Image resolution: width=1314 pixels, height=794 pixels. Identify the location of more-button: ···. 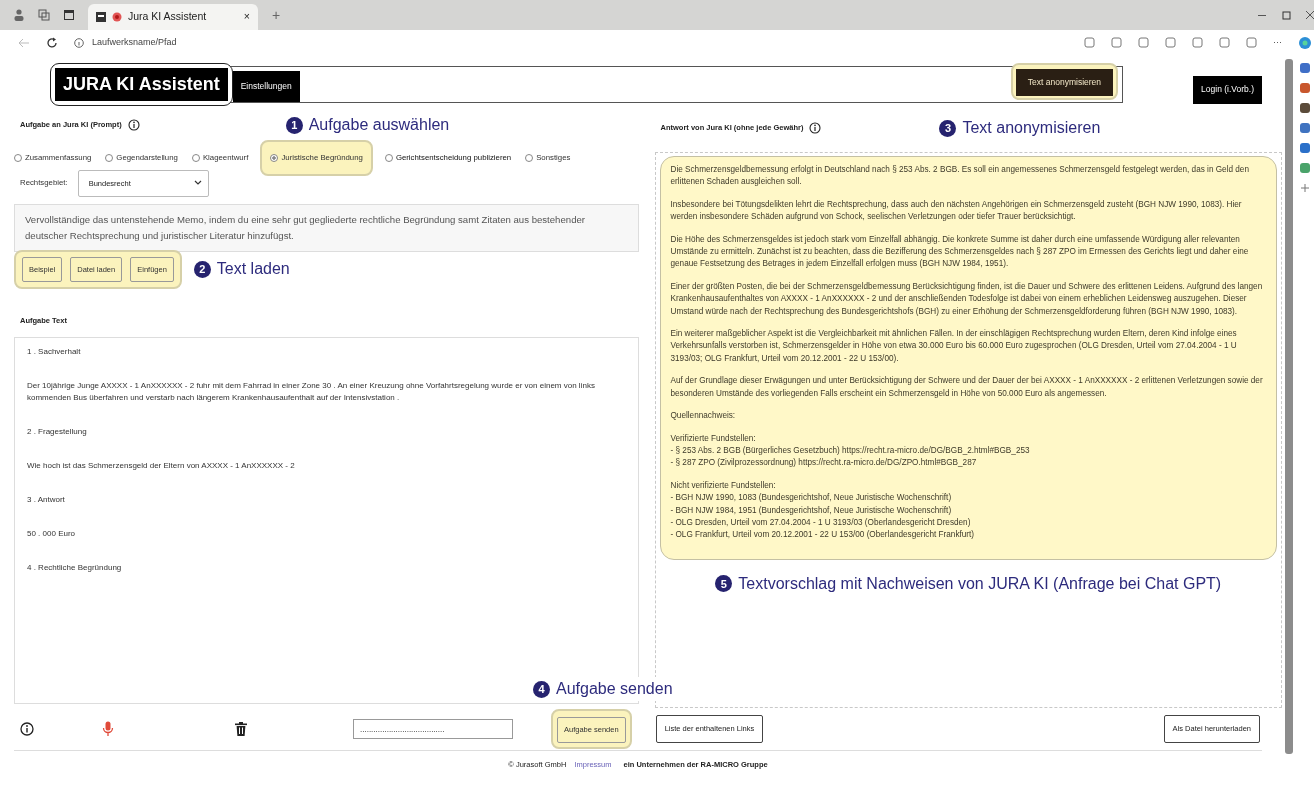
(1277, 42).